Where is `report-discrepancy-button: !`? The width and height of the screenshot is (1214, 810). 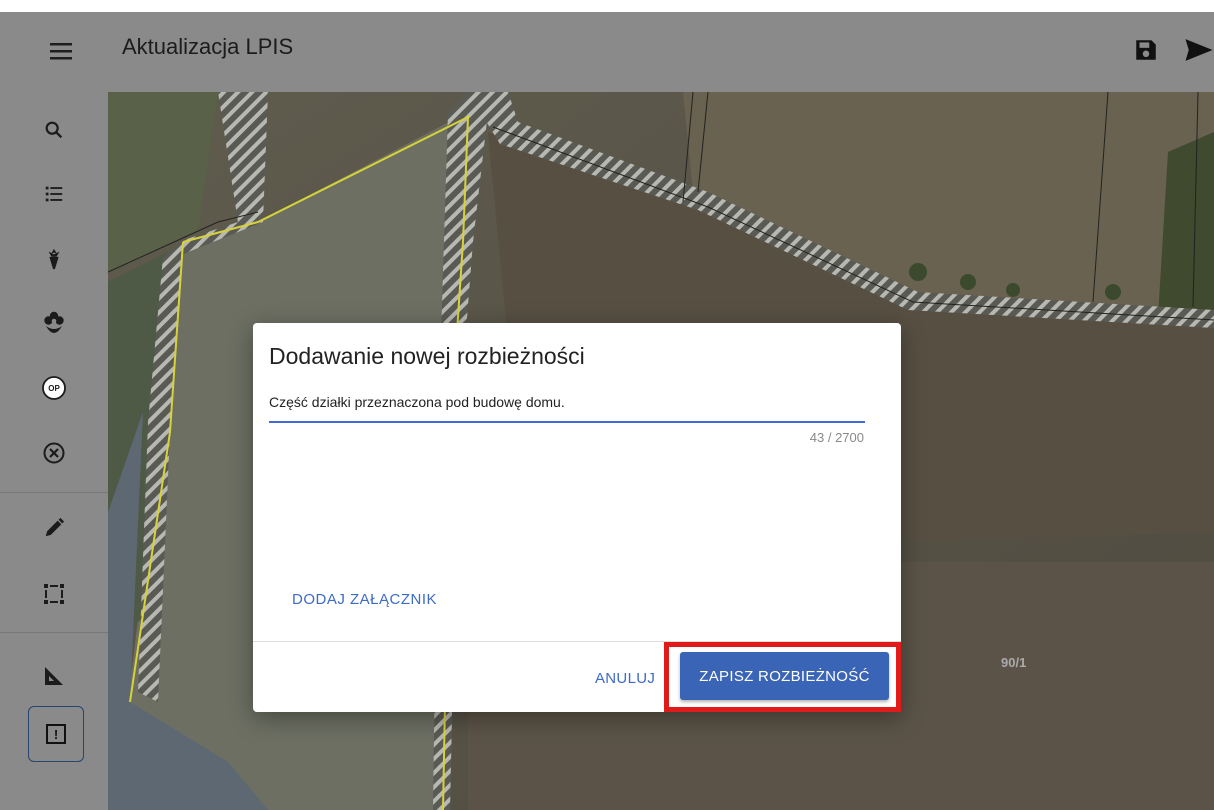
report-discrepancy-button: ! is located at coordinates (56, 734).